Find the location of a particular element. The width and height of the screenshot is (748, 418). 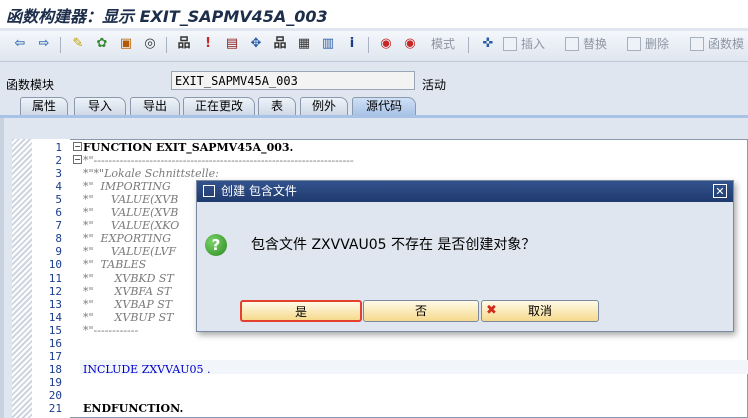

line-number: 11 is located at coordinates (55, 278).